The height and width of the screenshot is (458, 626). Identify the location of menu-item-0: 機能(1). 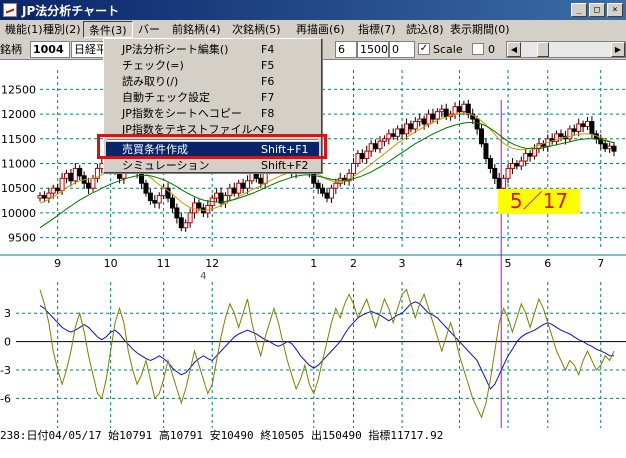
(21, 29).